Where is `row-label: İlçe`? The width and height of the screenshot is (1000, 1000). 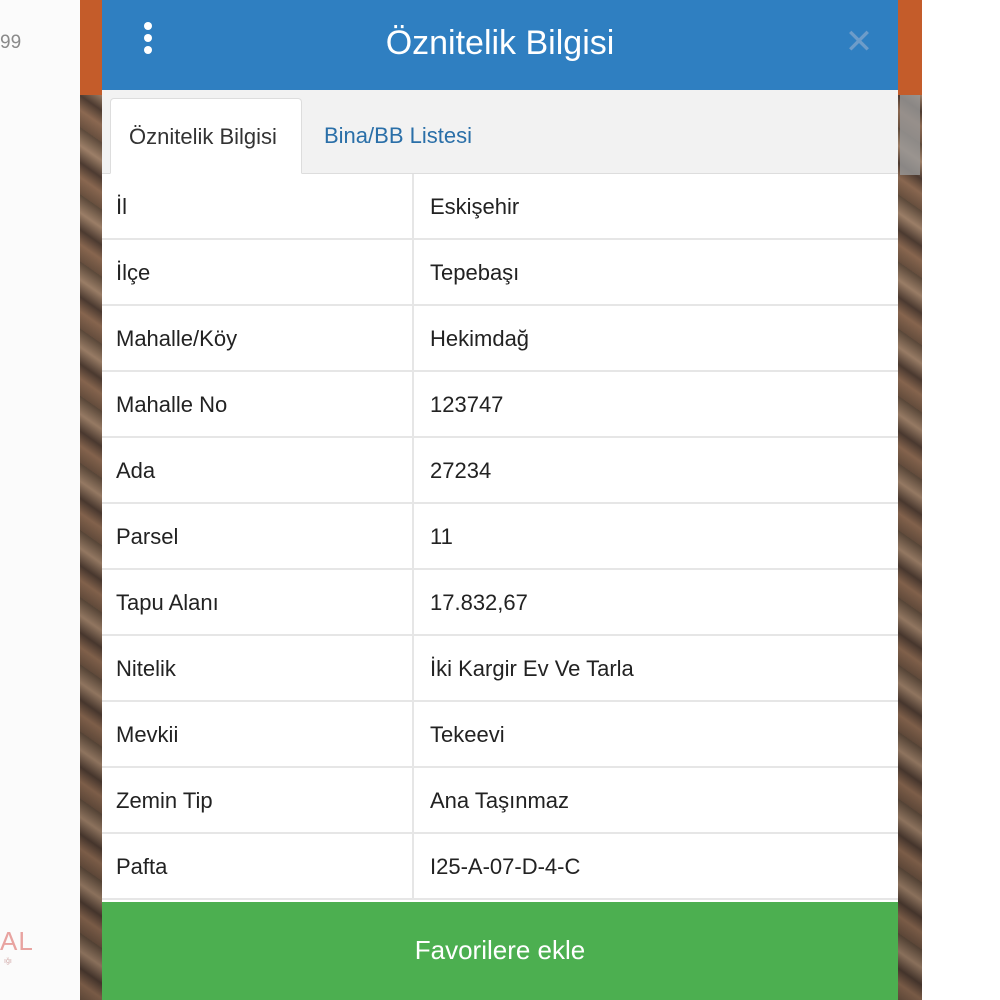
row-label: İlçe is located at coordinates (258, 272).